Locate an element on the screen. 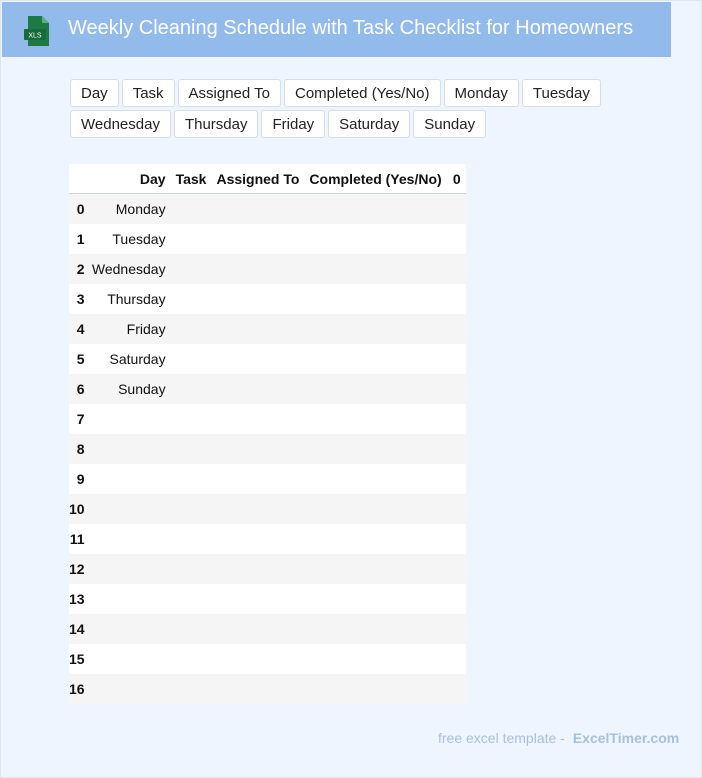  footer-brand-link: ExcelTimer.com is located at coordinates (626, 738).